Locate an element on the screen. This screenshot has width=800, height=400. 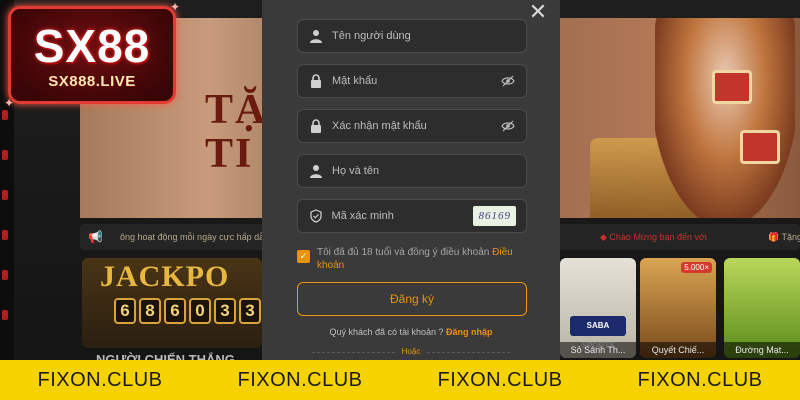
confirm-password-field is located at coordinates (412, 126).